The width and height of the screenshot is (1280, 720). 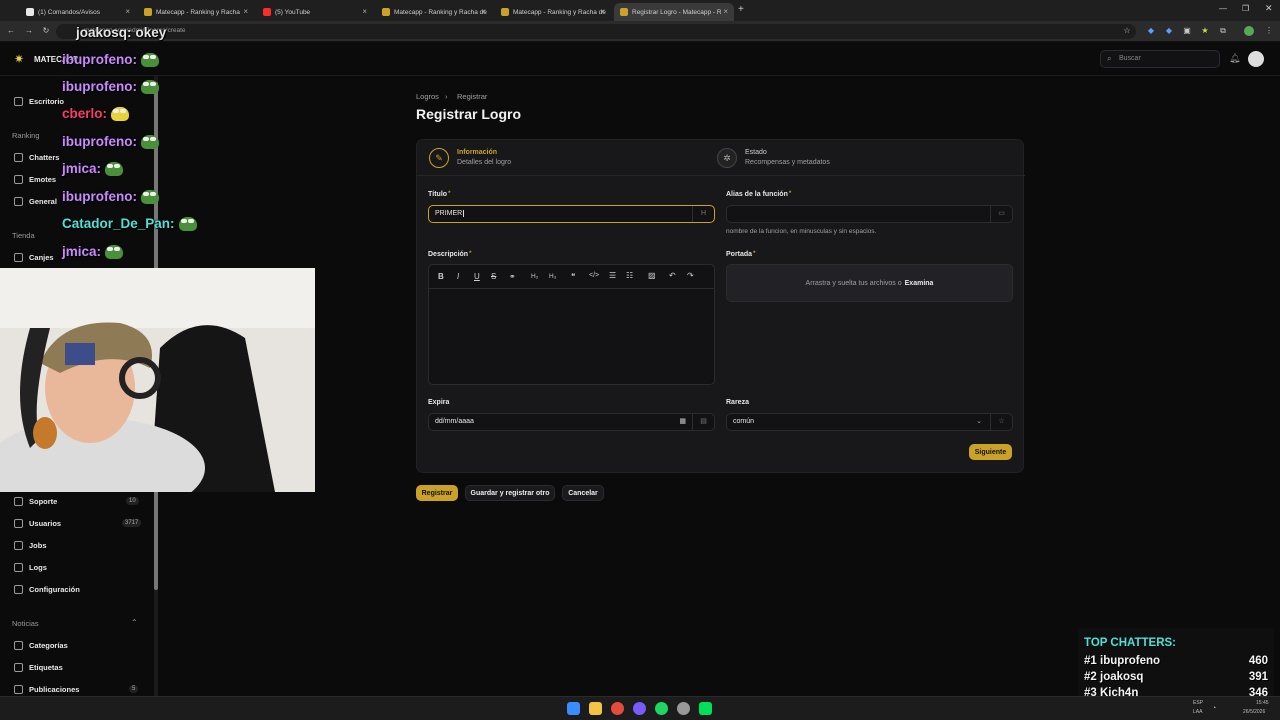 What do you see at coordinates (617, 708) in the screenshot?
I see `chrome-icon` at bounding box center [617, 708].